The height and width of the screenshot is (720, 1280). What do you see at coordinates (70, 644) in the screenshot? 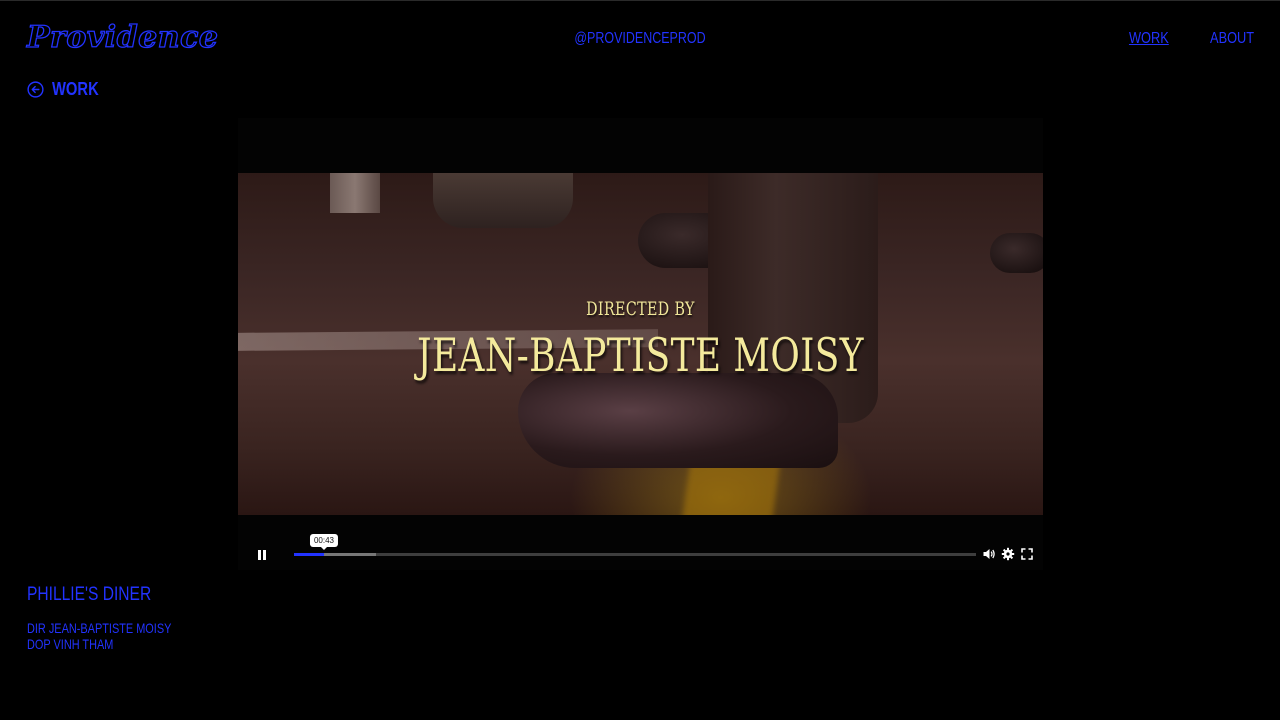
I see `credit-dop: DOP VINH THAM` at bounding box center [70, 644].